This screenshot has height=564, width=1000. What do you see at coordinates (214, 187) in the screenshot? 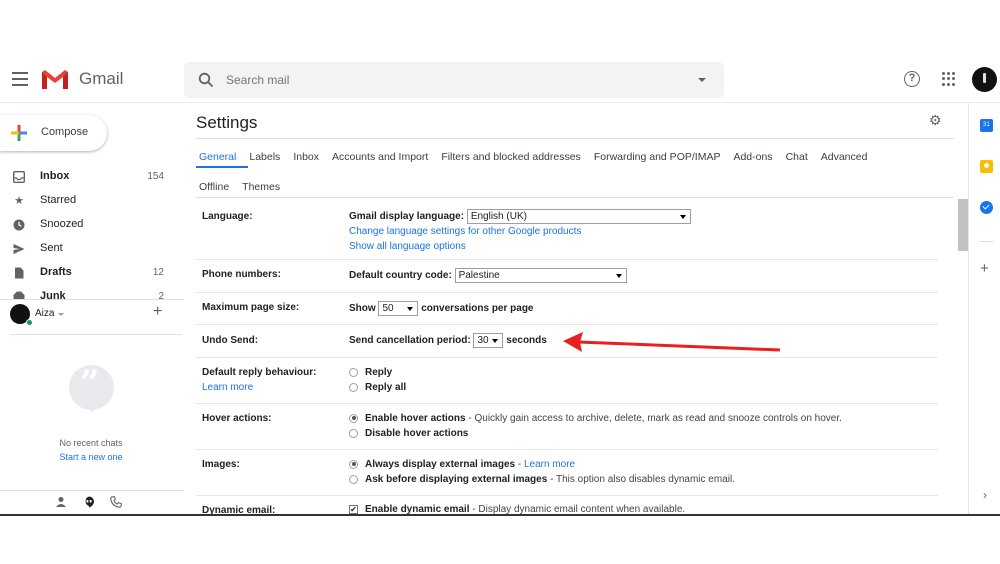
I see `tab-offline: Offline` at bounding box center [214, 187].